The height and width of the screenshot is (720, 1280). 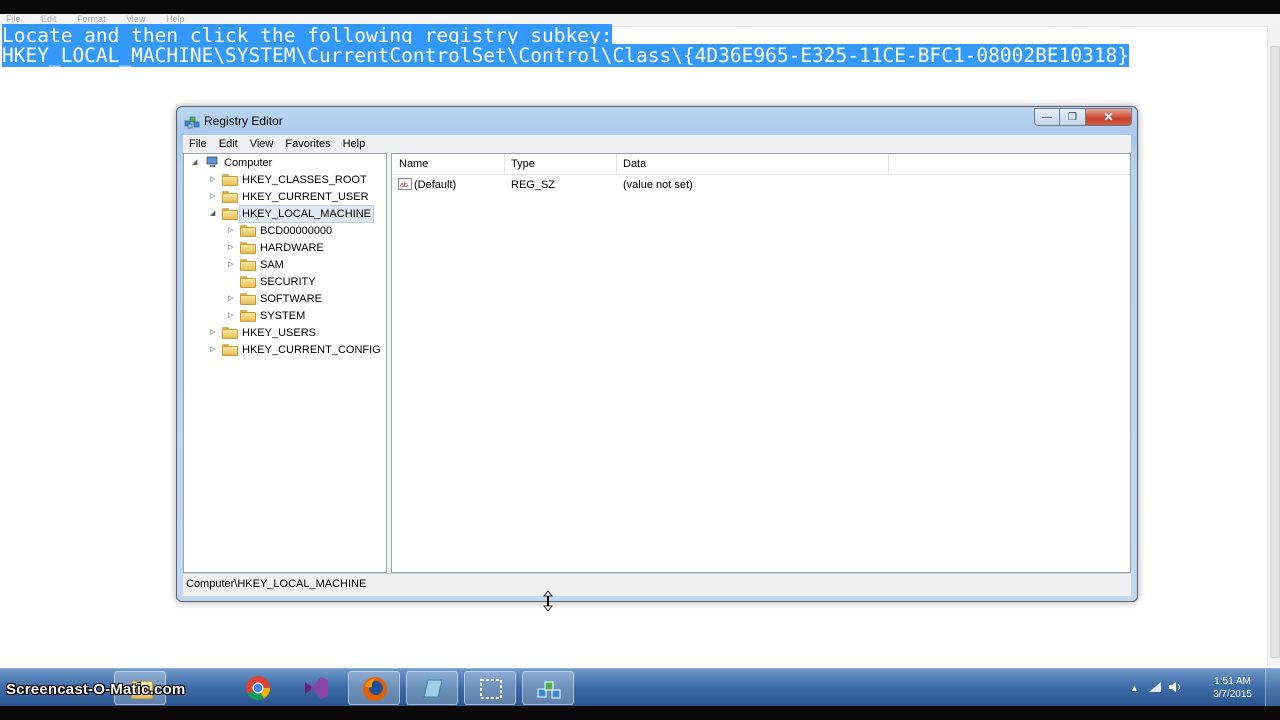 I want to click on notepad-scroll-thumb, so click(x=1275, y=352).